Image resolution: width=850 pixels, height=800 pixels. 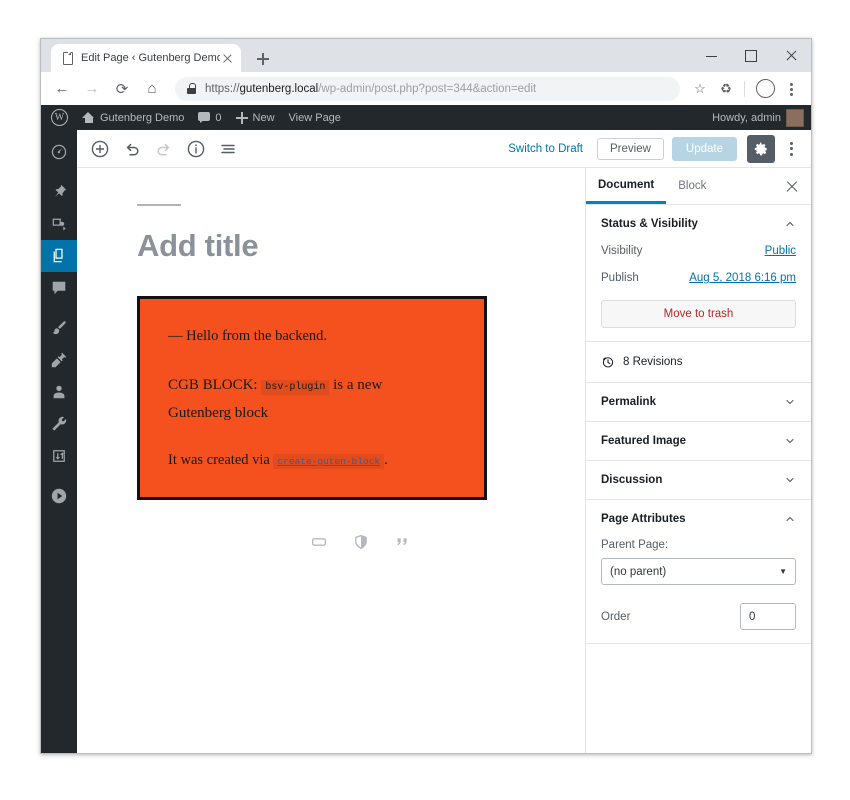 I want to click on star-icon: ☆, so click(x=700, y=89).